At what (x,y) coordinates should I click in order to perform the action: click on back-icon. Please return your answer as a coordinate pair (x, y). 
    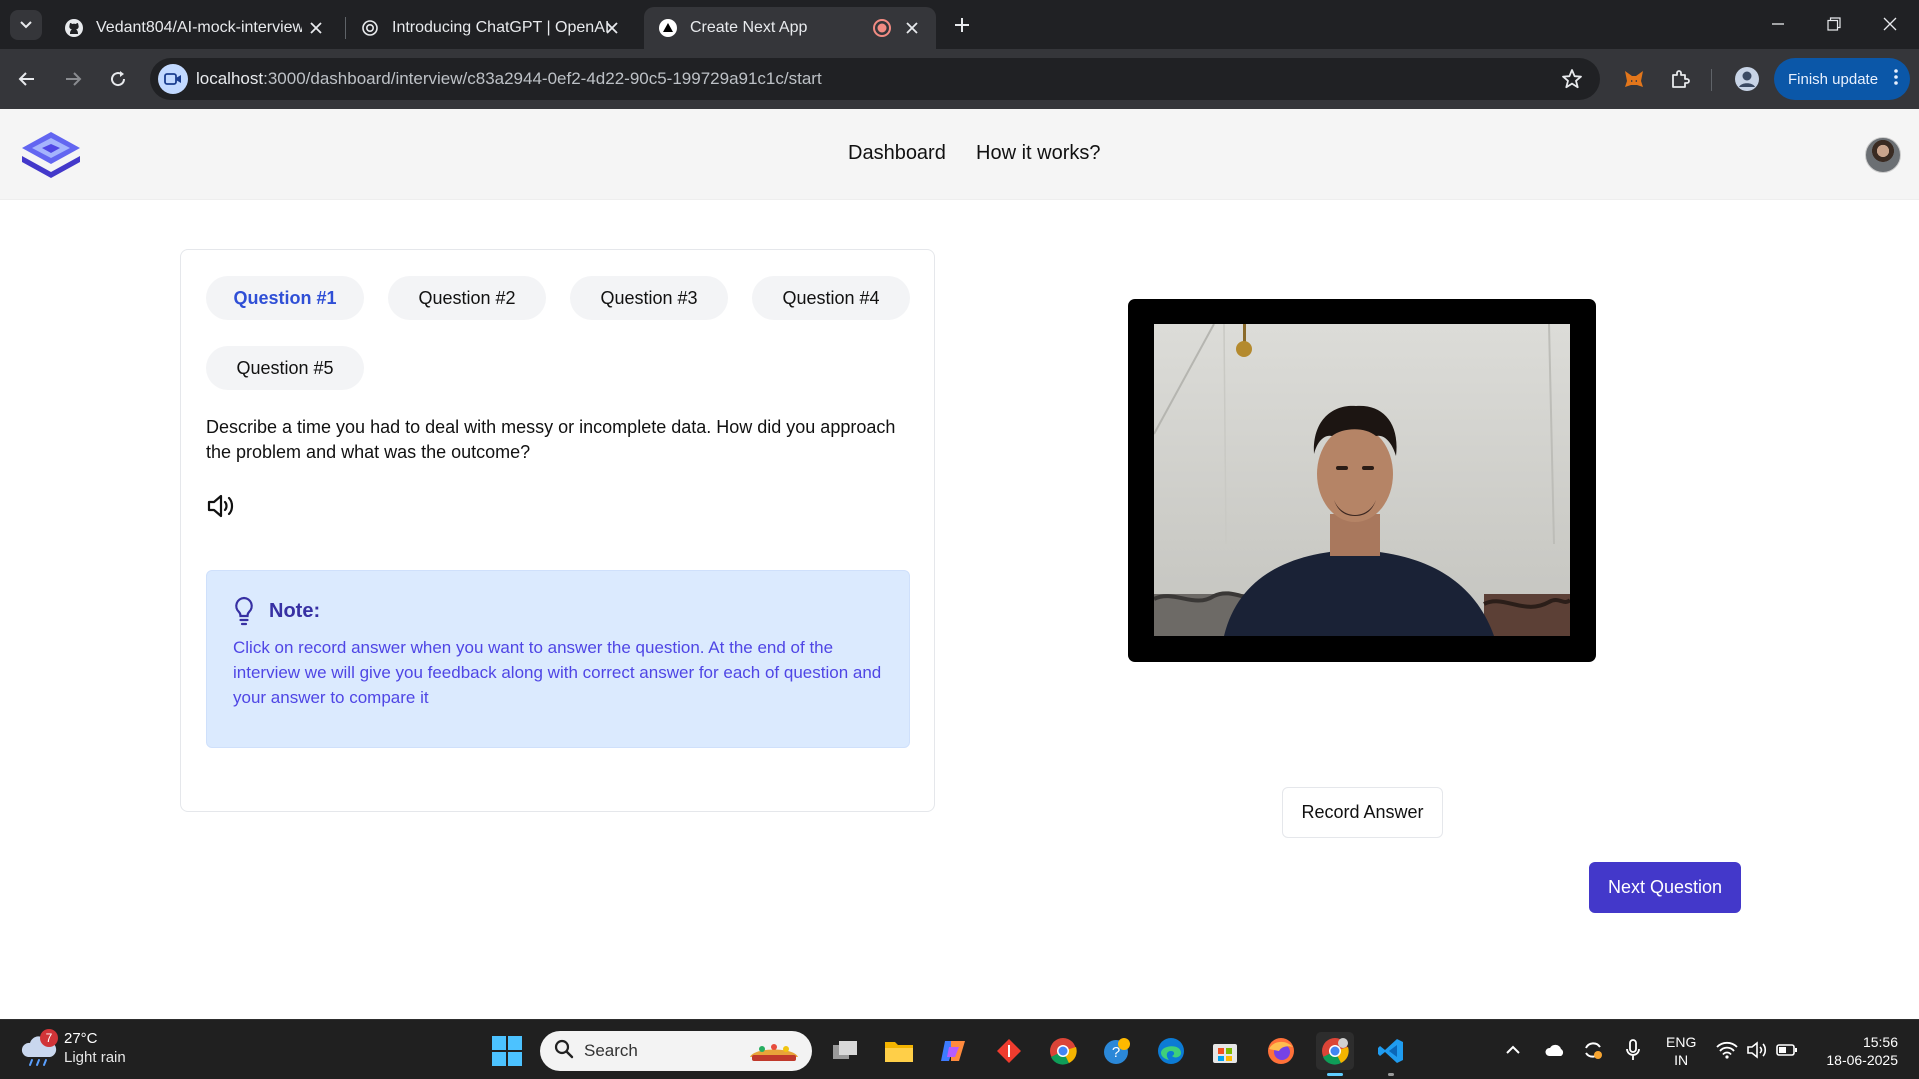
    Looking at the image, I should click on (27, 79).